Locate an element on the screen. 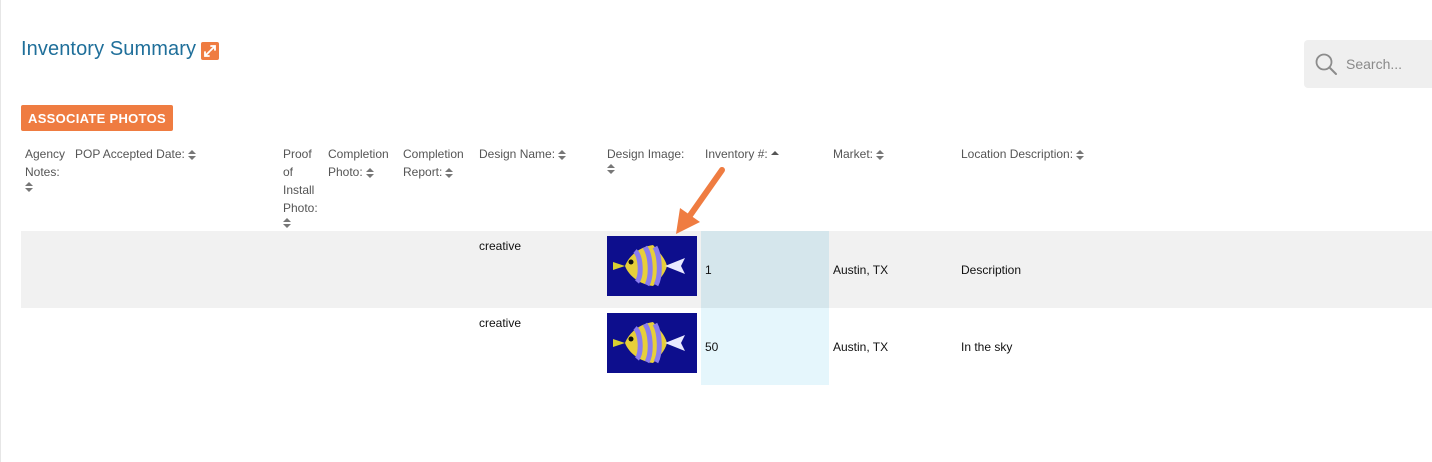 This screenshot has width=1432, height=462. column-header-market: Market: is located at coordinates (893, 154).